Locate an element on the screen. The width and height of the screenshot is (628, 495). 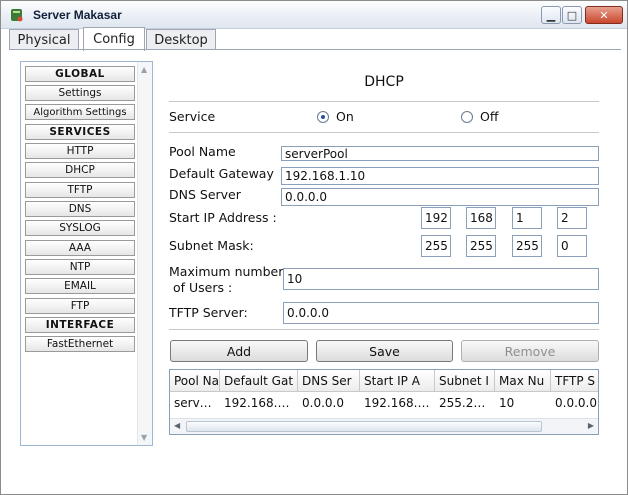
window-title: Server Makasar is located at coordinates (77, 15).